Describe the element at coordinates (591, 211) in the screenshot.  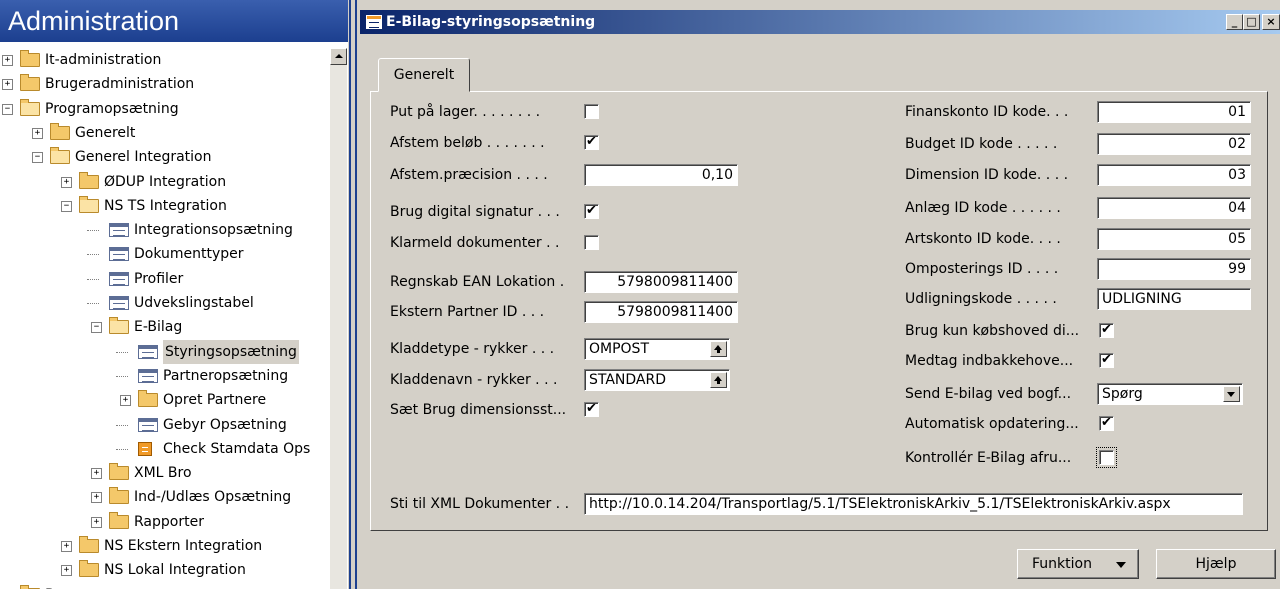
I see `brug-digital-signatur-checkbox: ✔` at that location.